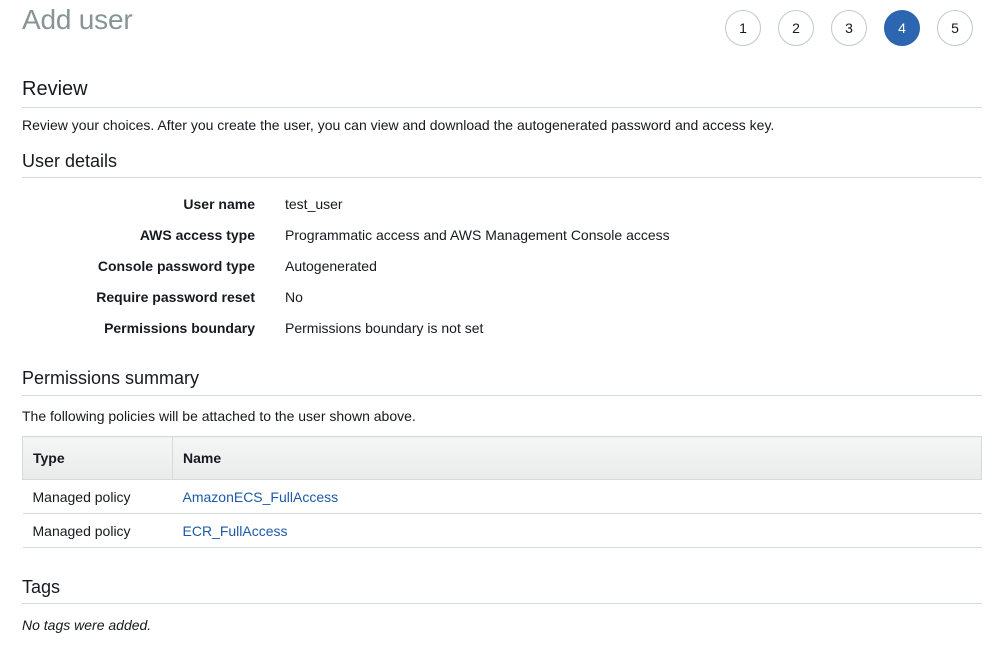  Describe the element at coordinates (219, 203) in the screenshot. I see `detail-label: User name` at that location.